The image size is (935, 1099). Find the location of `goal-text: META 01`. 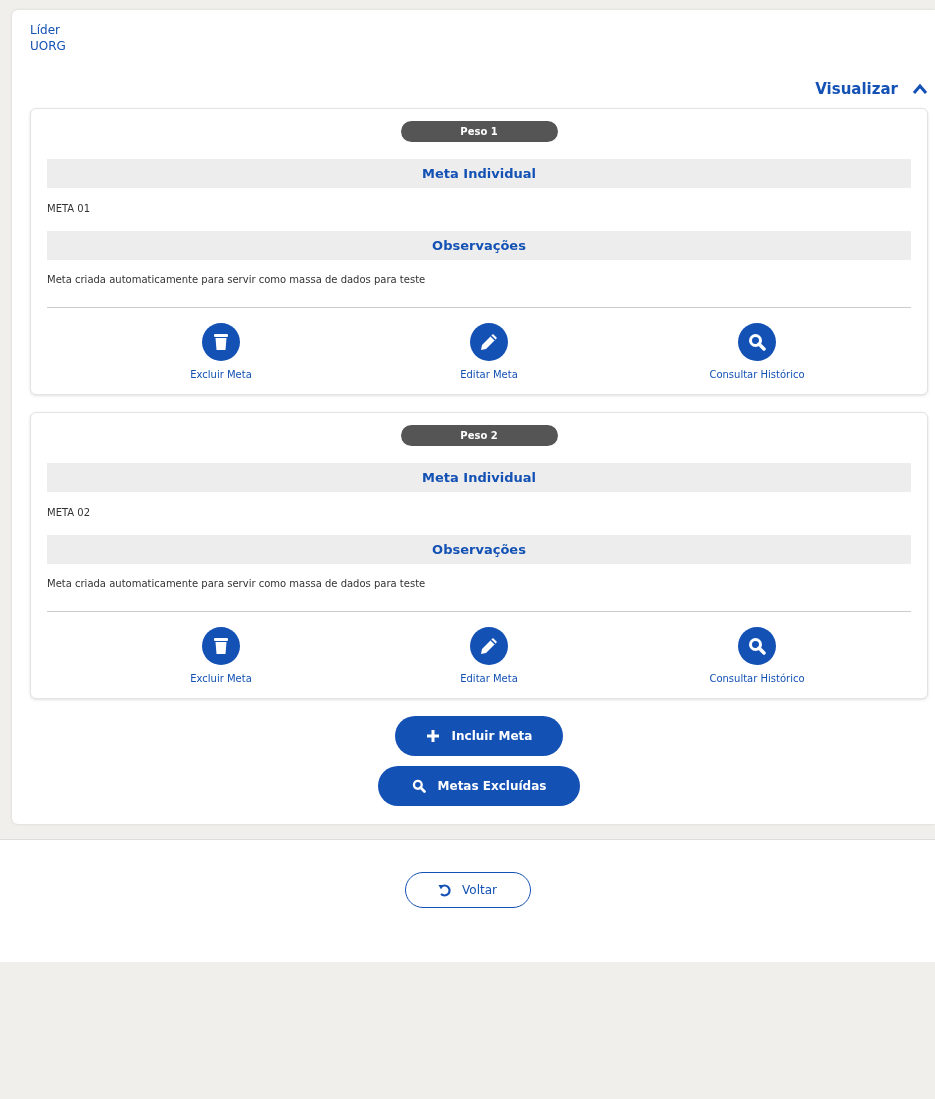

goal-text: META 01 is located at coordinates (69, 208).